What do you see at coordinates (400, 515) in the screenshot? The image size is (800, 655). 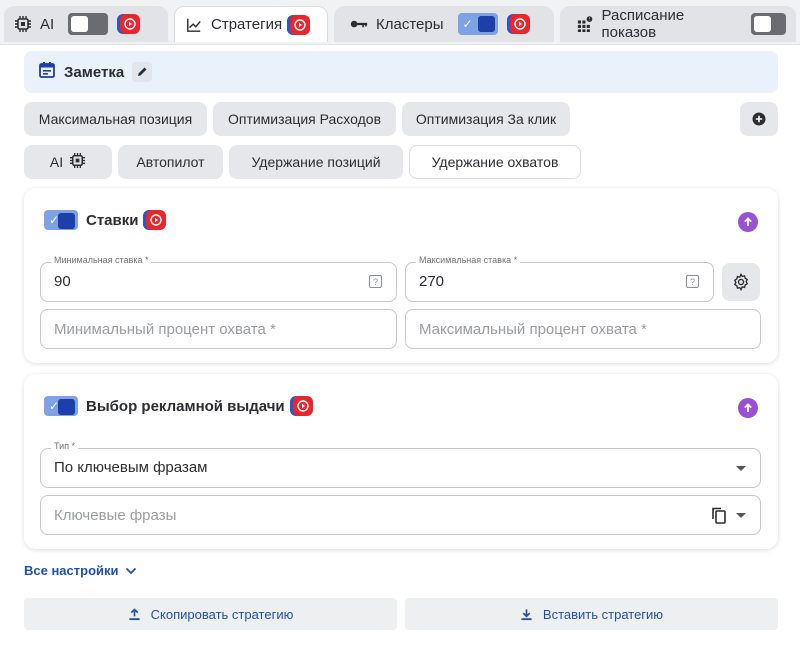 I see `keywords-field: Ключевые фразы` at bounding box center [400, 515].